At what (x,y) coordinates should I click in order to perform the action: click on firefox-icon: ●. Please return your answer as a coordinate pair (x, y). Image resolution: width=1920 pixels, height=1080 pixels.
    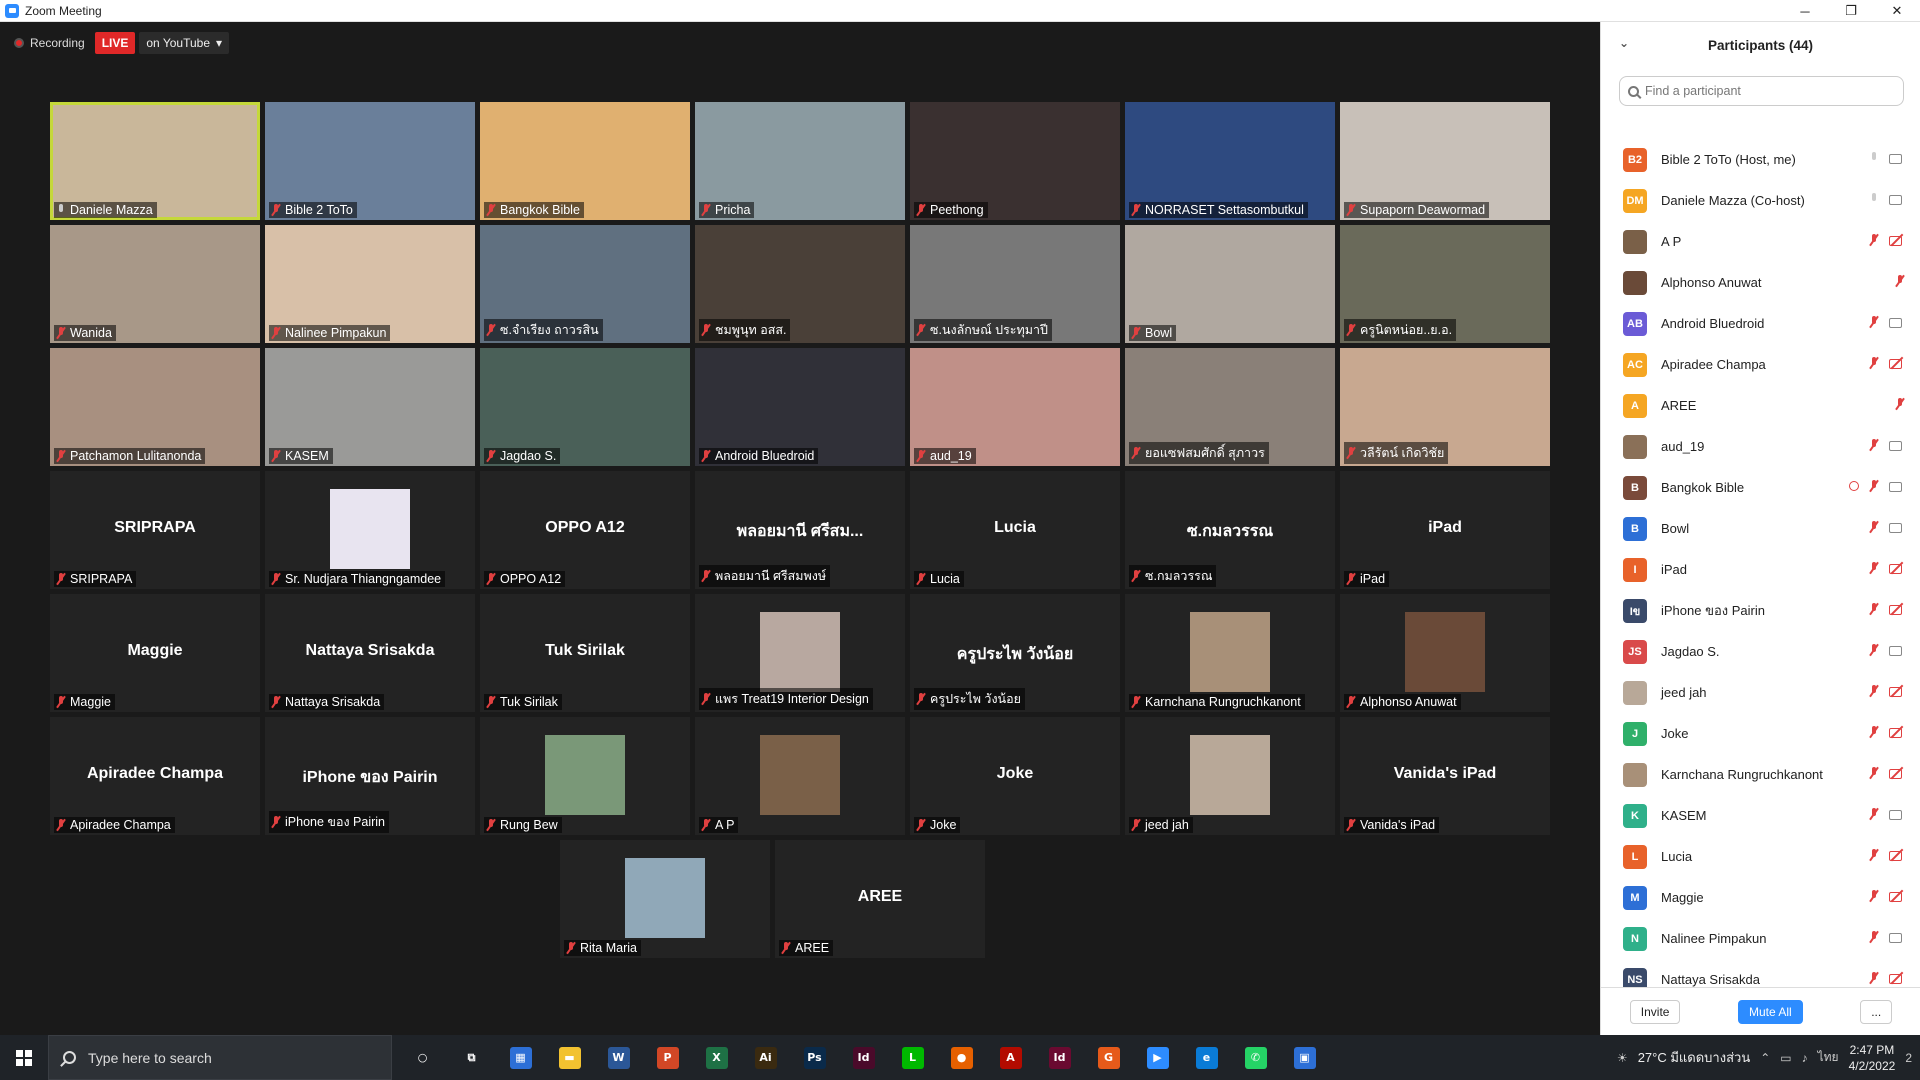
    Looking at the image, I should click on (961, 1057).